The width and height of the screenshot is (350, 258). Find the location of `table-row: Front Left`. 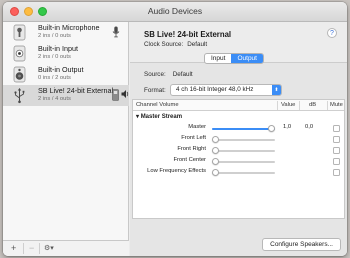

table-row: Front Left is located at coordinates (238, 139).